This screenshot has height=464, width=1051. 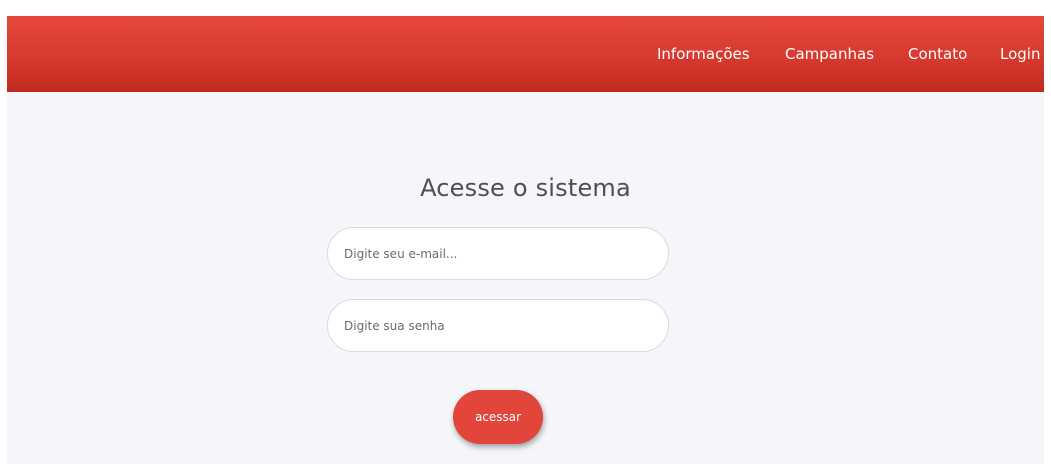 What do you see at coordinates (937, 54) in the screenshot?
I see `nav-link-contato: Contato` at bounding box center [937, 54].